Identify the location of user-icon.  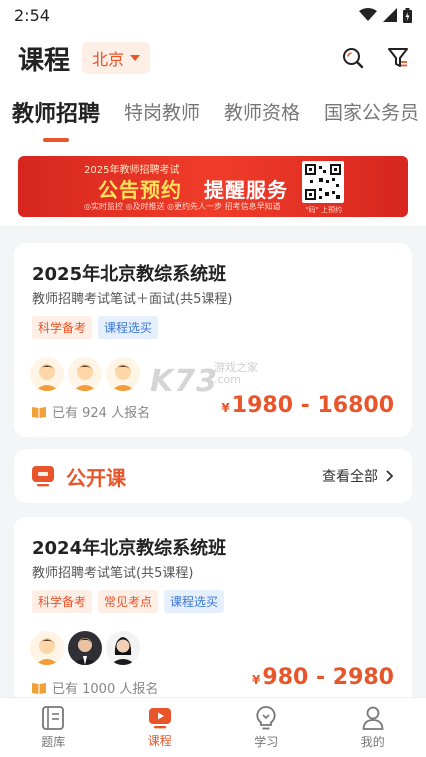
(373, 718).